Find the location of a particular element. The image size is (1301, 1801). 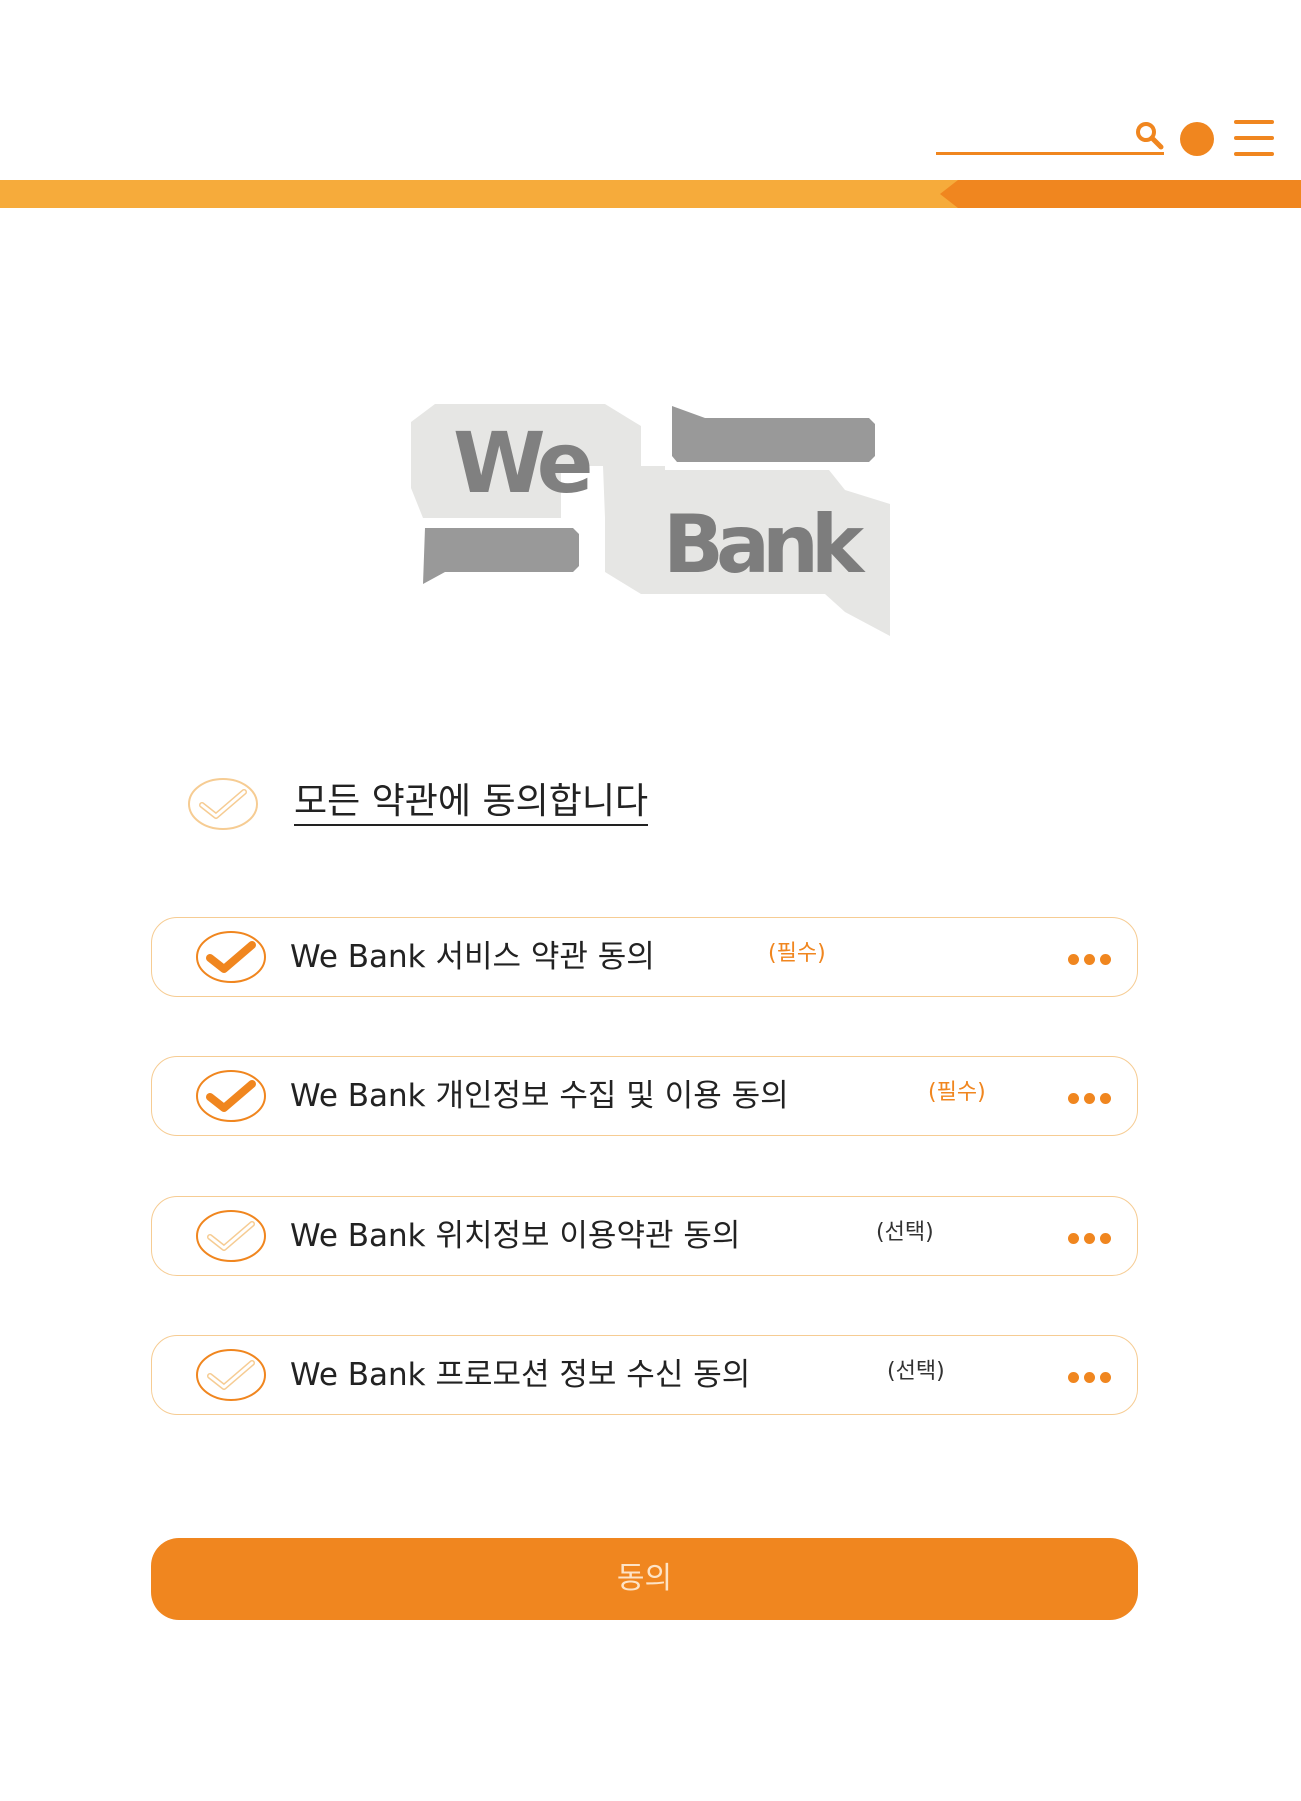

agree-all-checkbox: 모든 약관에 동의합니다 is located at coordinates (456, 804).